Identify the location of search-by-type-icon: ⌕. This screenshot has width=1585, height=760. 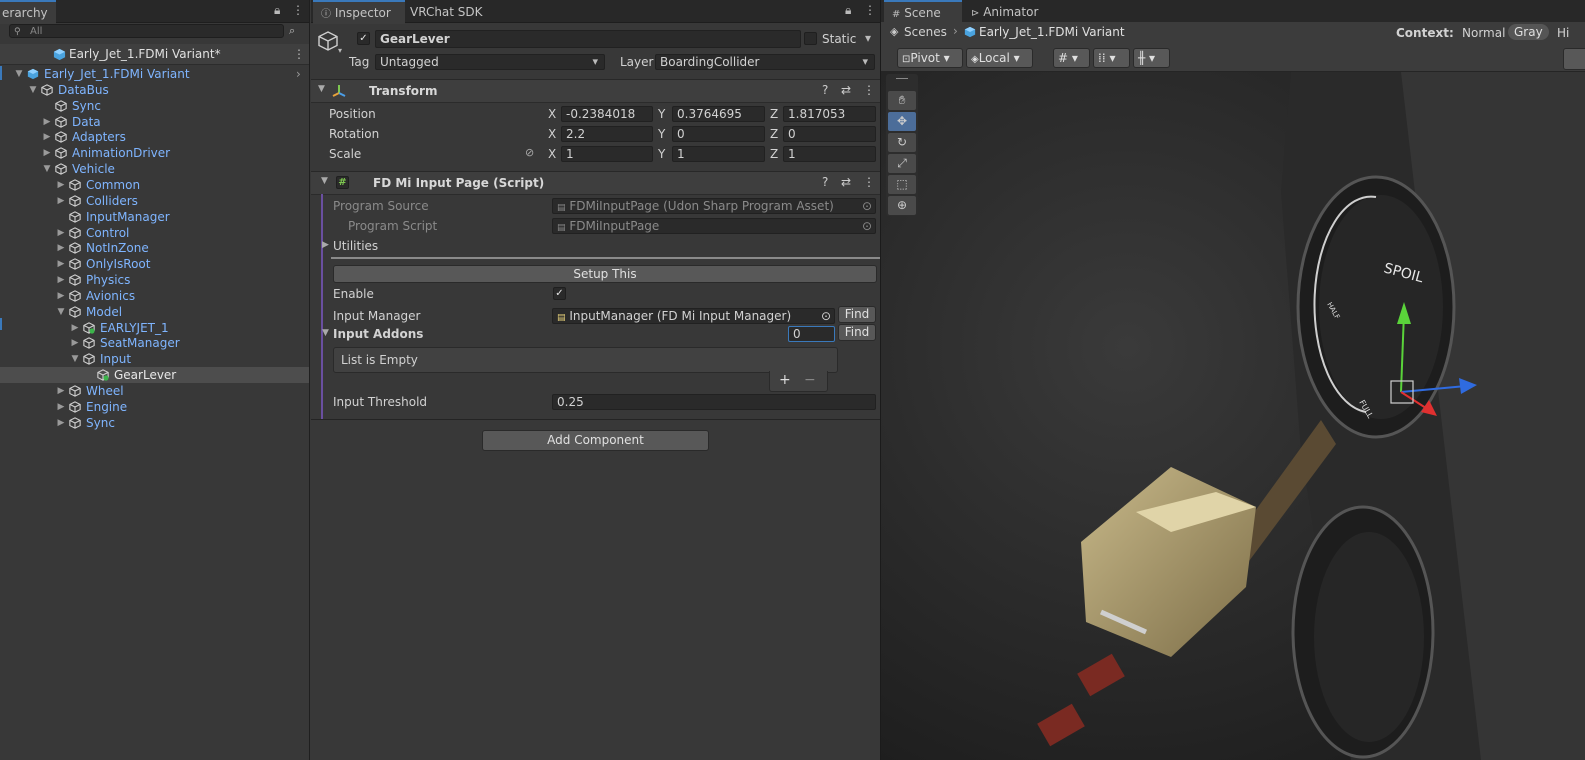
(292, 31).